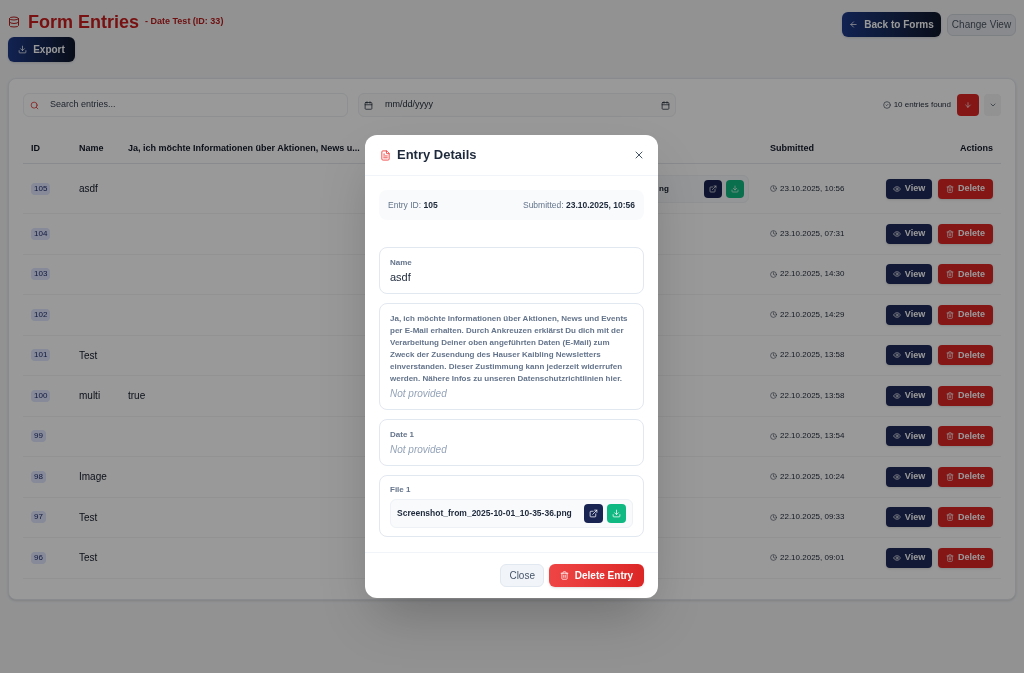 This screenshot has width=1024, height=673. Describe the element at coordinates (922, 105) in the screenshot. I see `entries-count: 10 entries found` at that location.